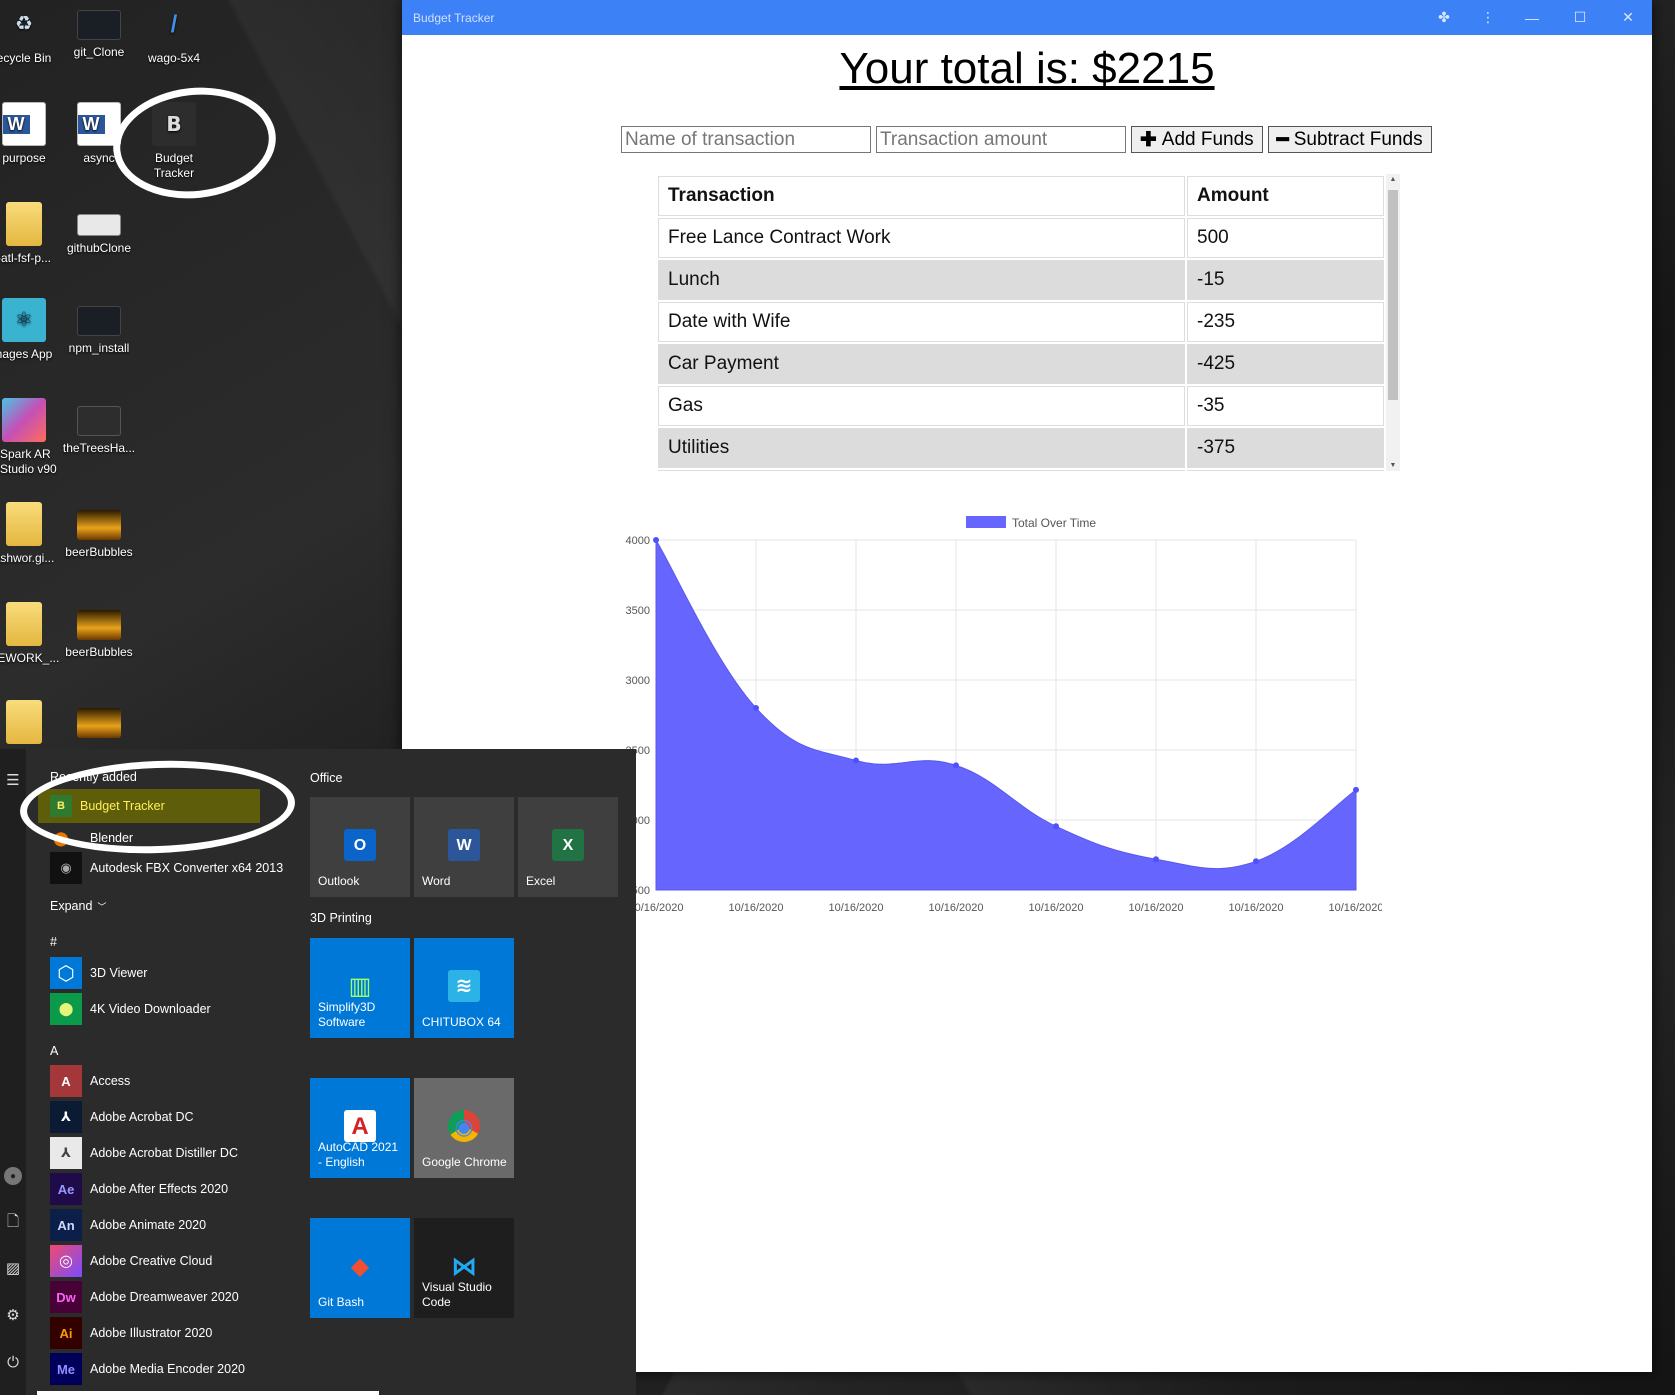  Describe the element at coordinates (1031, 523) in the screenshot. I see `chart-legend: Total Over Time` at that location.